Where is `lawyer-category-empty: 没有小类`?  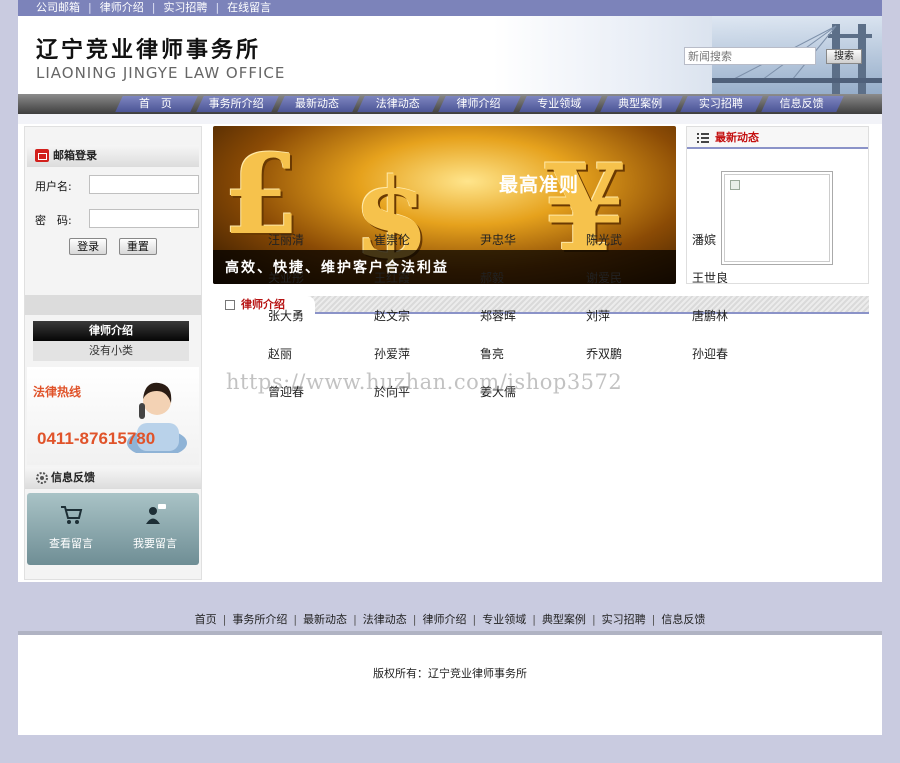 lawyer-category-empty: 没有小类 is located at coordinates (111, 351).